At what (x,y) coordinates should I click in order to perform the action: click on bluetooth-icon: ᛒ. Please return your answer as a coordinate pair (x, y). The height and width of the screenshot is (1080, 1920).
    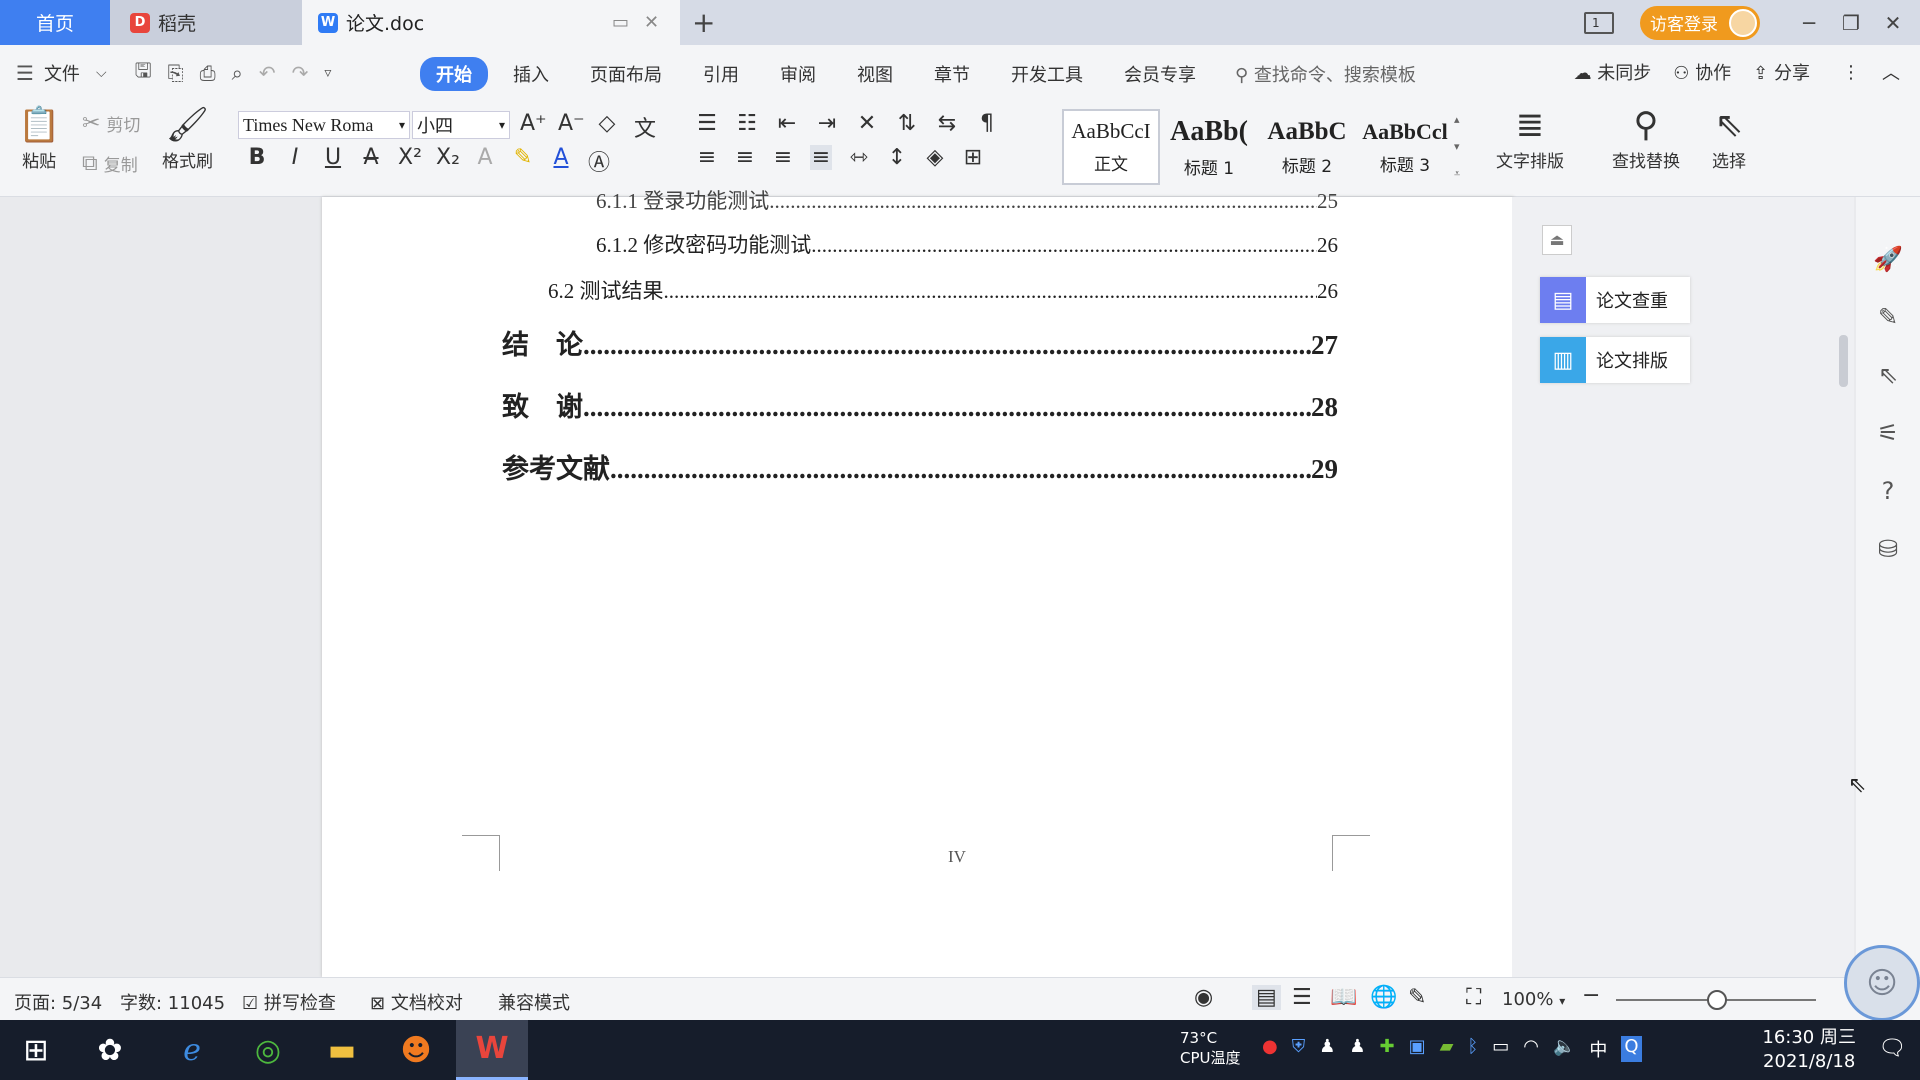
    Looking at the image, I should click on (1472, 1049).